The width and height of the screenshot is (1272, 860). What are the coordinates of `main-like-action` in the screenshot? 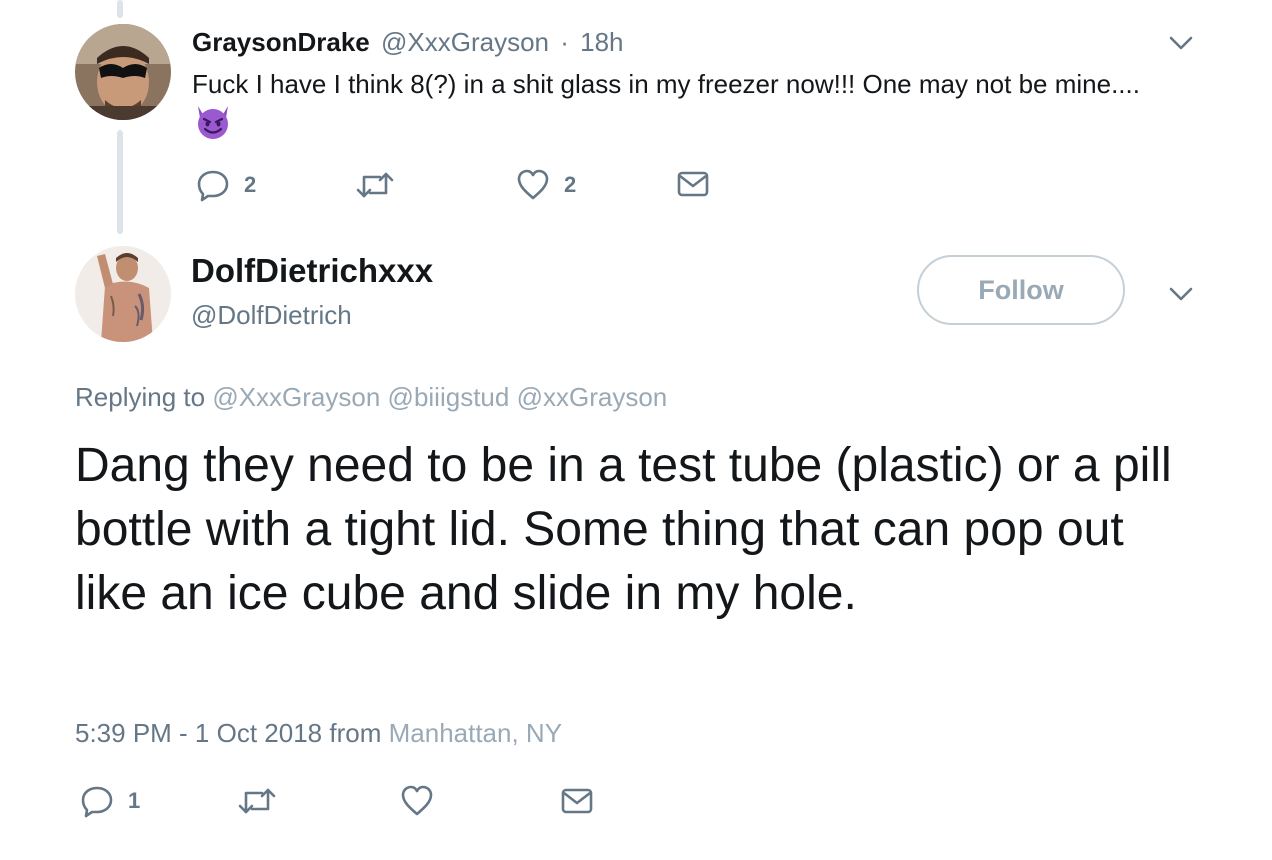 It's located at (417, 801).